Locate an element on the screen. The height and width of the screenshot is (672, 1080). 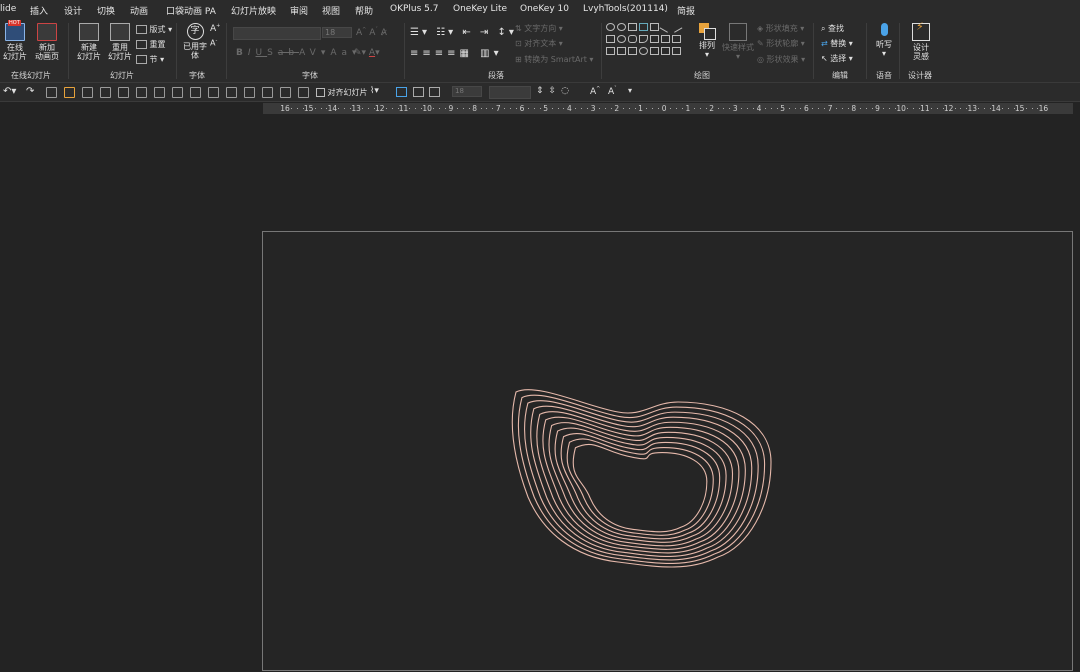
distribute-v-icon is located at coordinates (267, 92).